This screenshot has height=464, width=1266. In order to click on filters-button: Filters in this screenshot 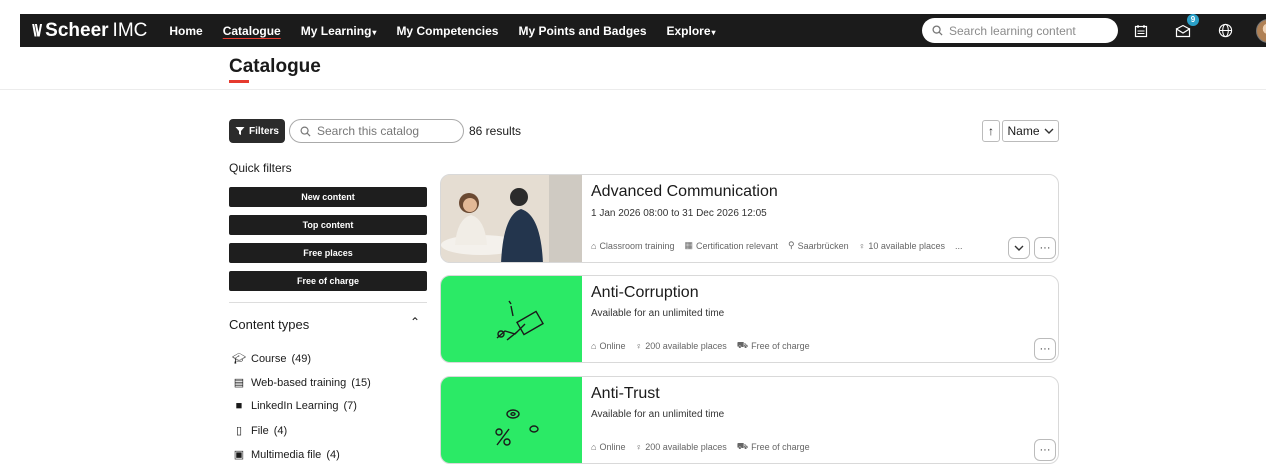, I will do `click(257, 131)`.